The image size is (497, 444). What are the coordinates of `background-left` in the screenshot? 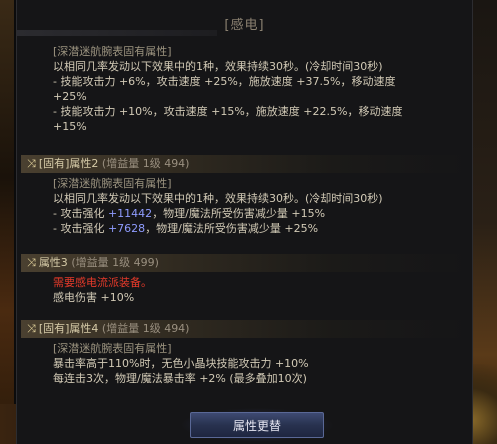 It's located at (7, 222).